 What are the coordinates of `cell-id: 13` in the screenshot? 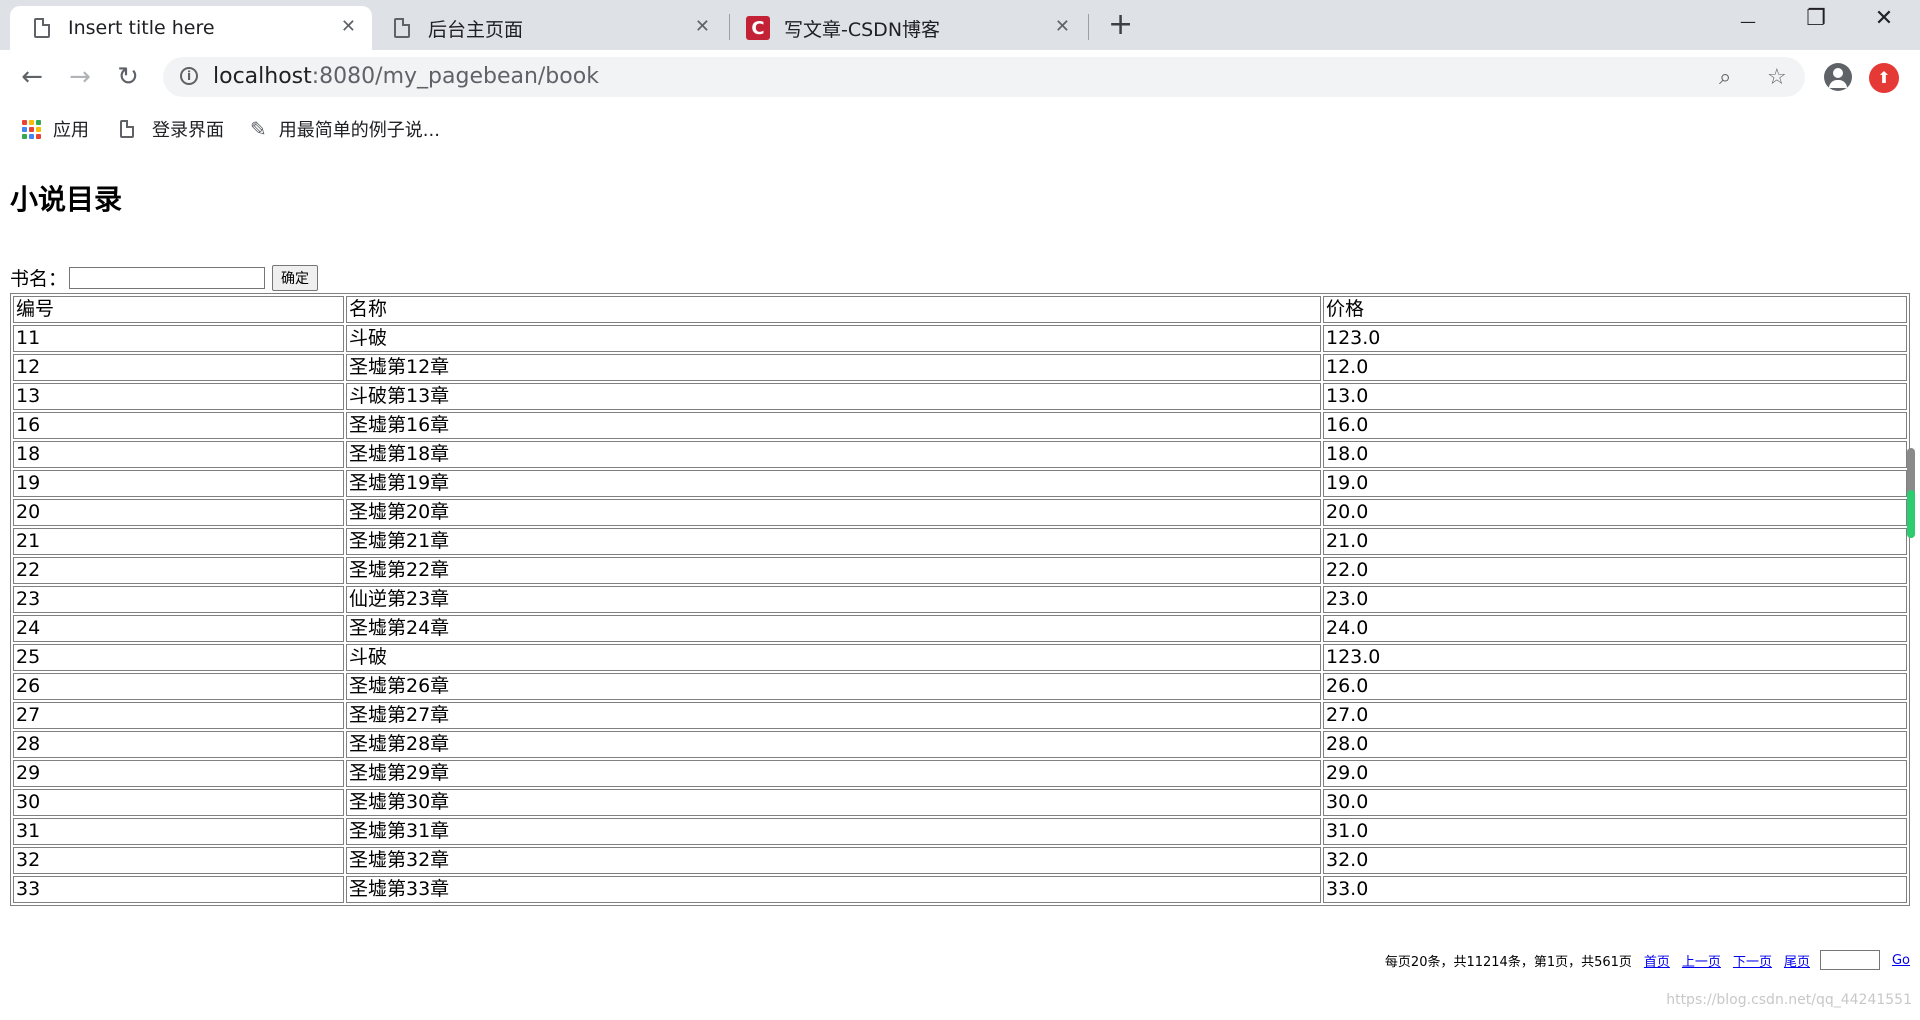 It's located at (178, 396).